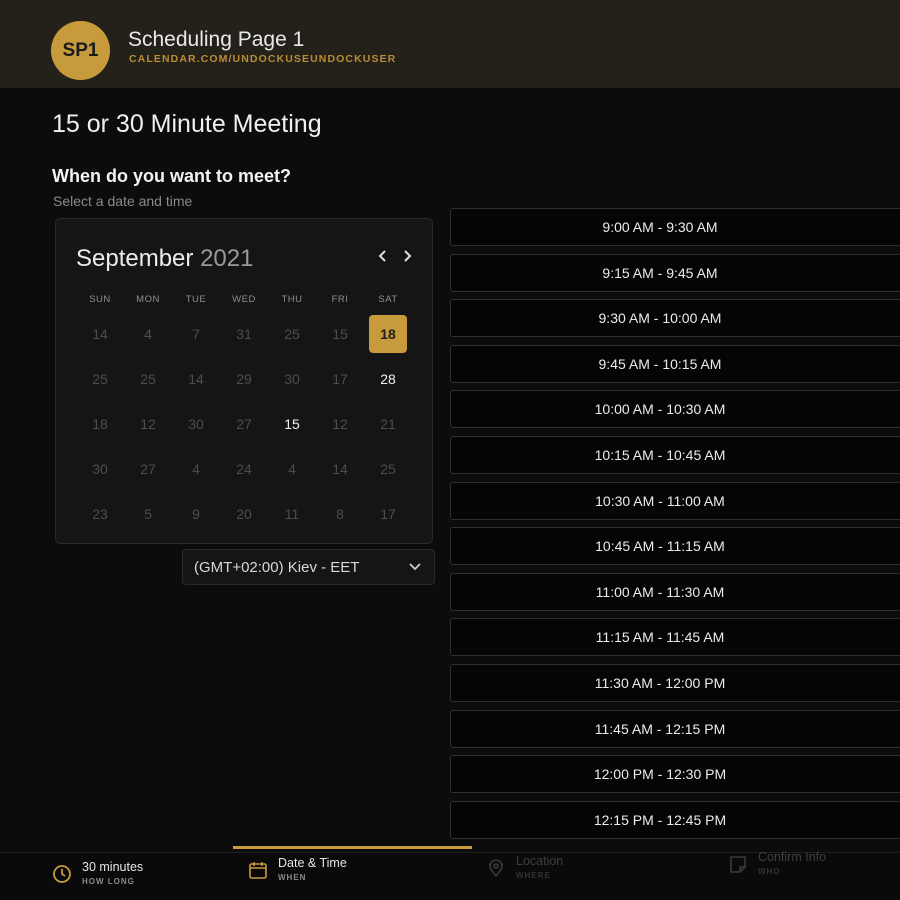  I want to click on calendar-day-selected: 18, so click(388, 334).